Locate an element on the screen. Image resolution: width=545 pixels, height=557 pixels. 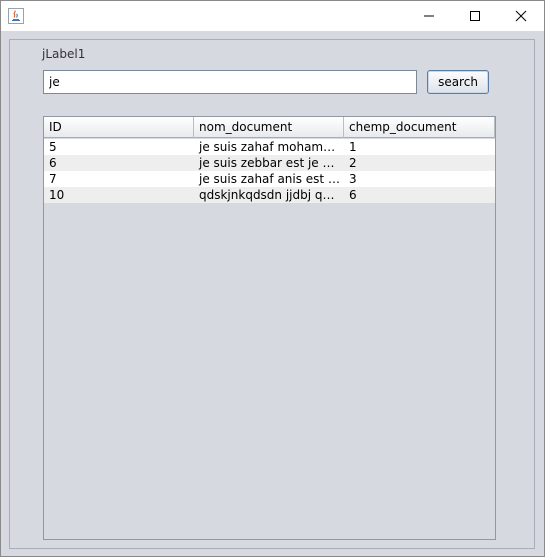
table-row: 6 je suis zebbar est je sui... 2 is located at coordinates (269, 163).